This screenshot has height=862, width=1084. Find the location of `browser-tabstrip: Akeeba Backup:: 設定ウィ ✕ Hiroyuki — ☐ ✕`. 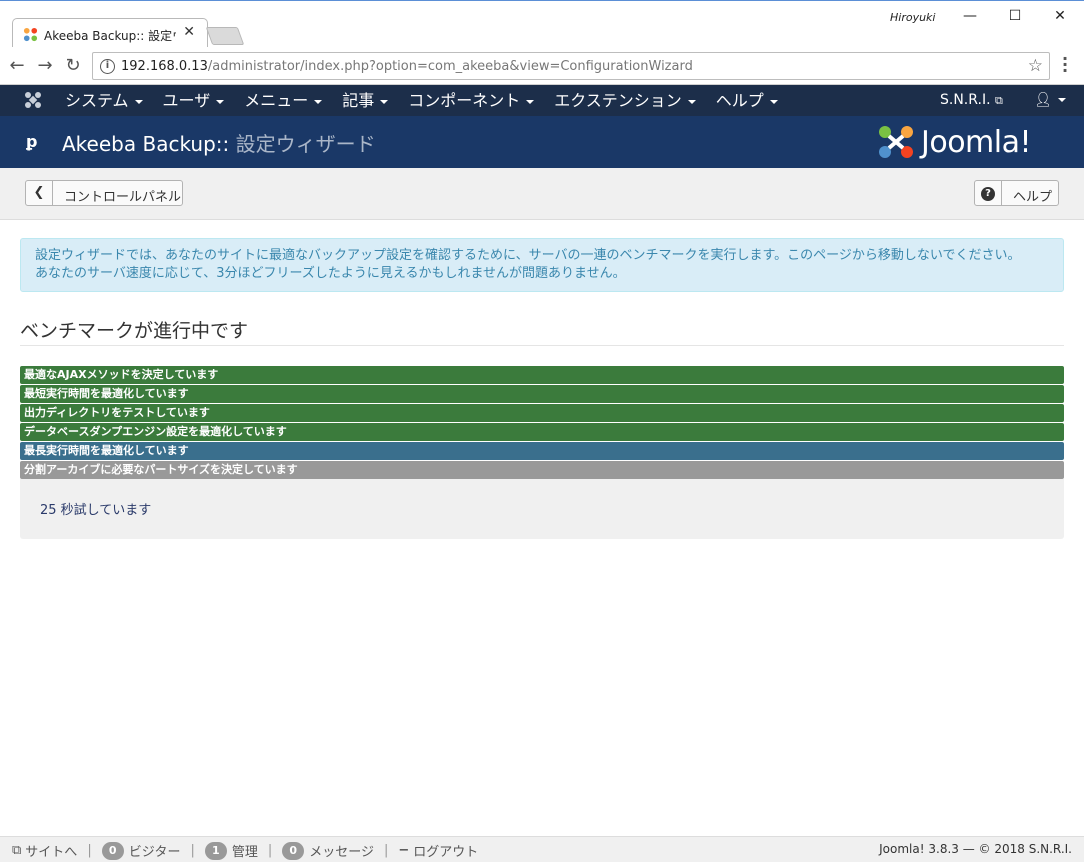

browser-tabstrip: Akeeba Backup:: 設定ウィ ✕ Hiroyuki — ☐ ✕ is located at coordinates (542, 24).